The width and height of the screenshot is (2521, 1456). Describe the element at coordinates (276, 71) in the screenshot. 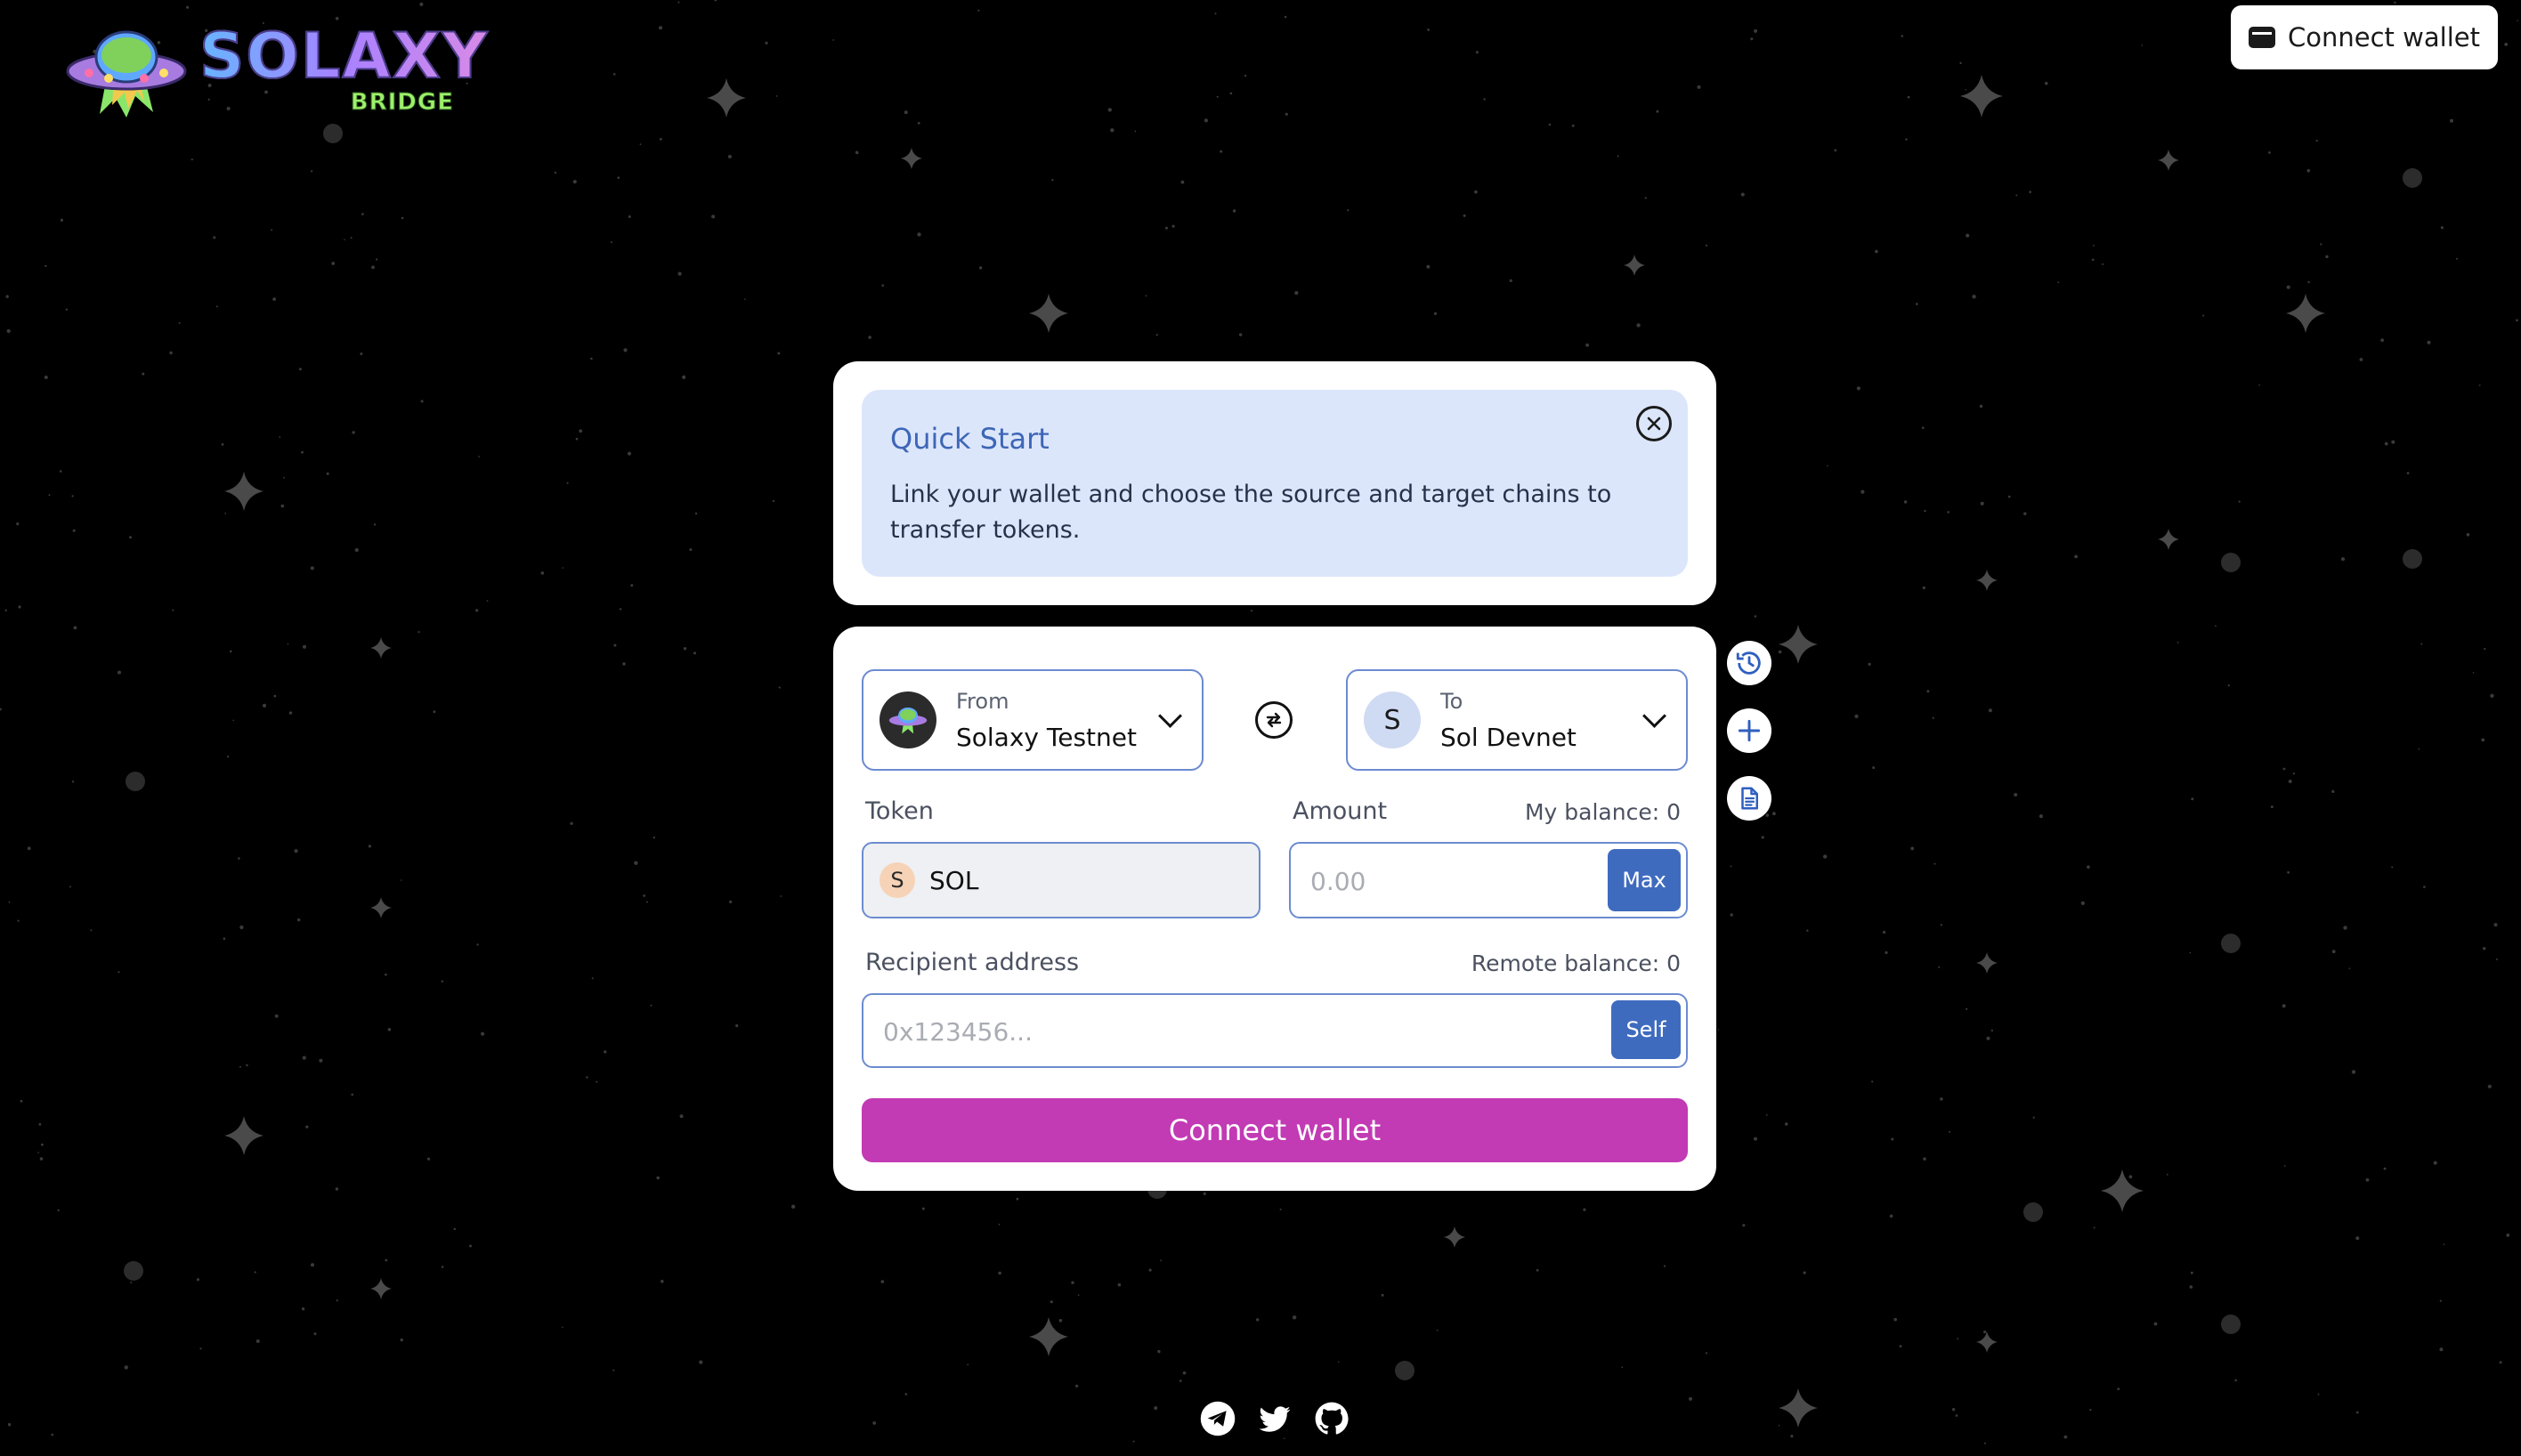

I see `brand-logo: SOLAXY BRIDGE` at that location.